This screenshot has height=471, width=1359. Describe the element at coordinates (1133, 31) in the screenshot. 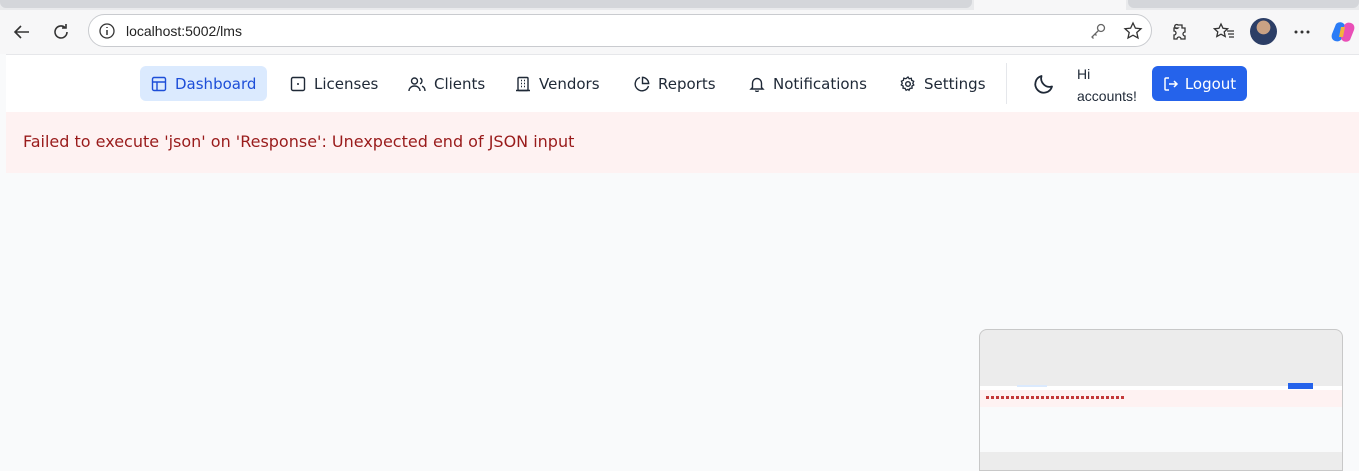

I see `favorite-star-icon` at that location.